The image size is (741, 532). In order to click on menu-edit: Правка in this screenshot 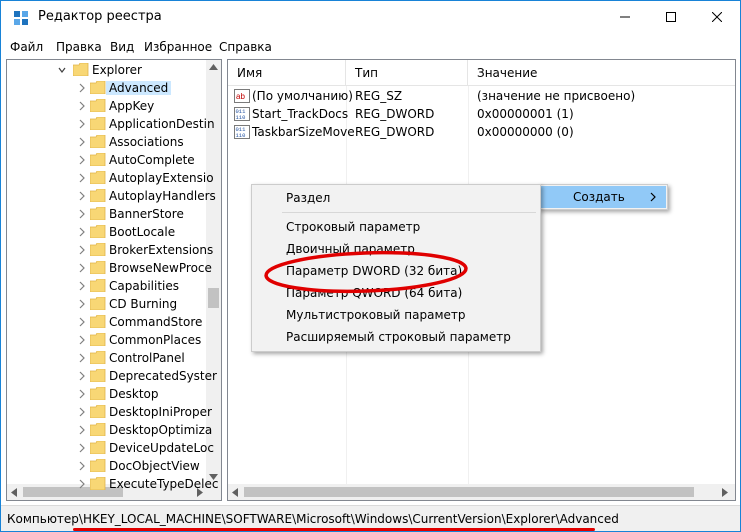, I will do `click(79, 47)`.